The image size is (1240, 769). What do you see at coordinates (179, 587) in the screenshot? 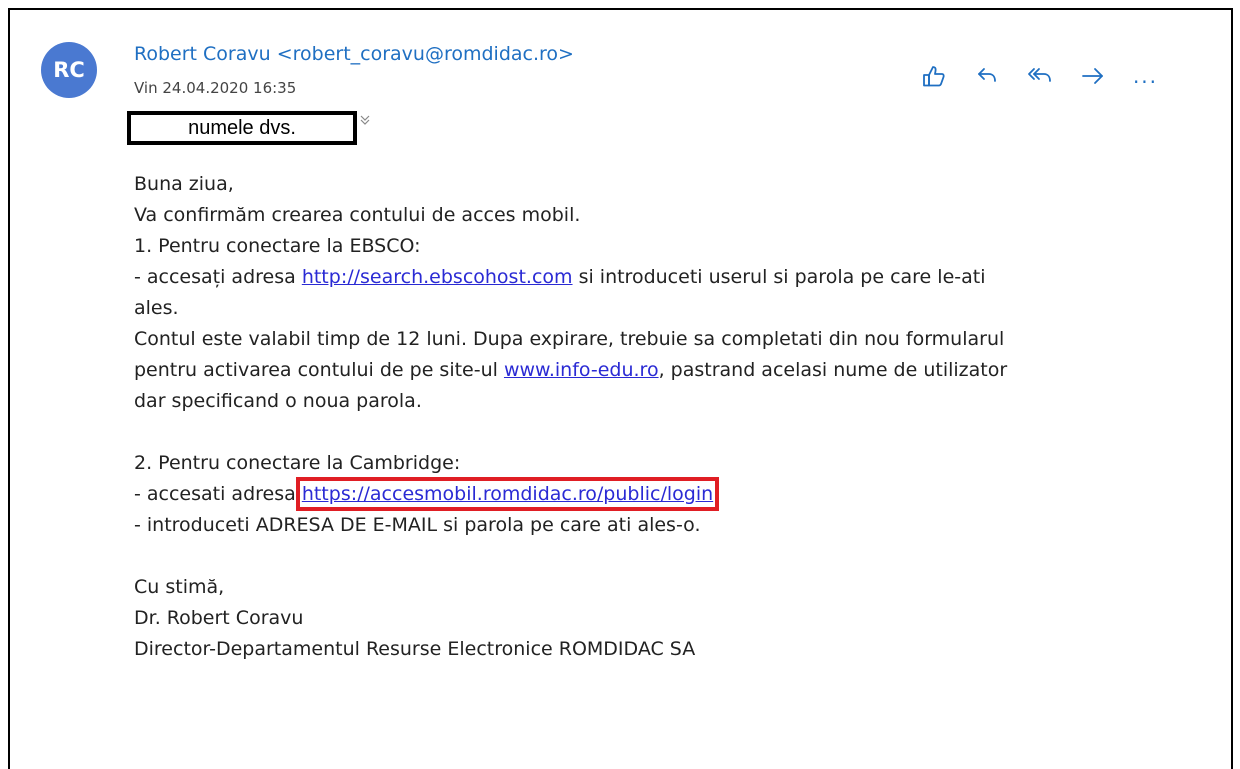
I see `signoff: Cu stimă,` at bounding box center [179, 587].